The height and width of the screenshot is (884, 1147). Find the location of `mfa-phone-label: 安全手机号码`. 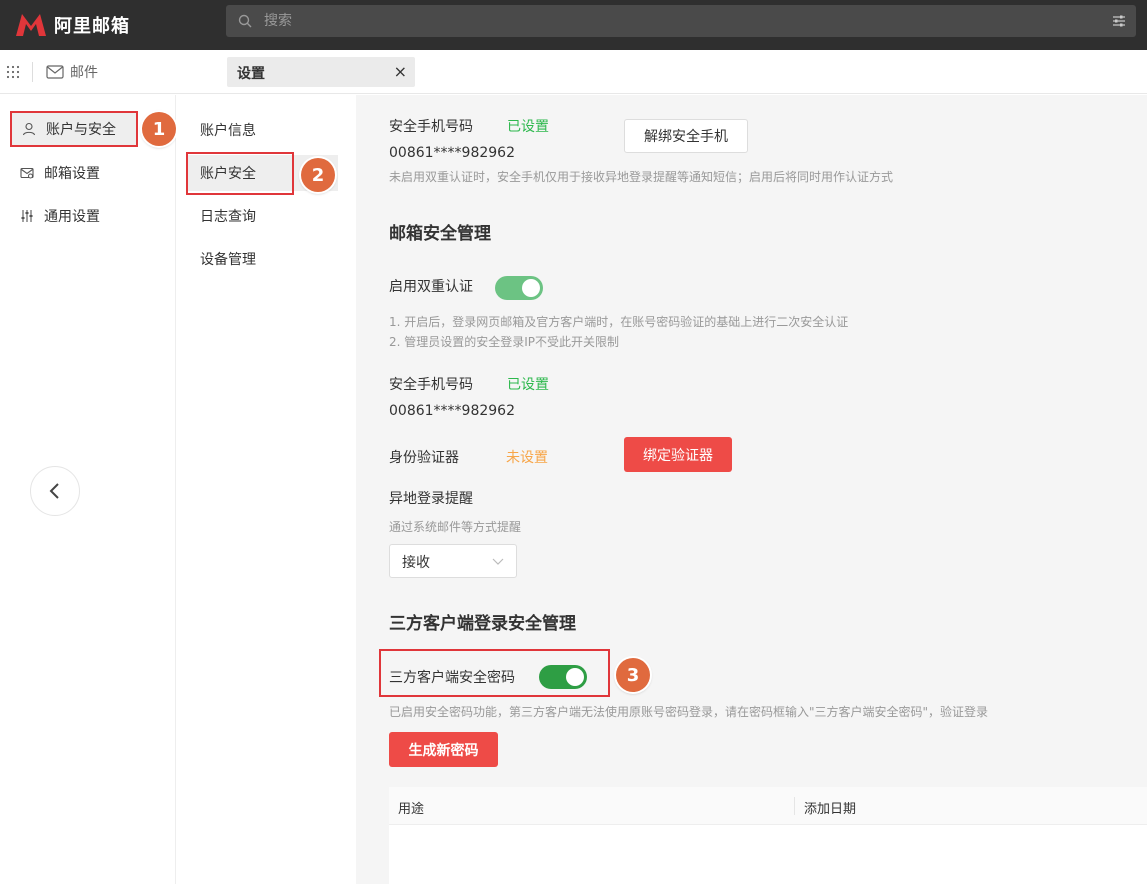

mfa-phone-label: 安全手机号码 is located at coordinates (431, 385).